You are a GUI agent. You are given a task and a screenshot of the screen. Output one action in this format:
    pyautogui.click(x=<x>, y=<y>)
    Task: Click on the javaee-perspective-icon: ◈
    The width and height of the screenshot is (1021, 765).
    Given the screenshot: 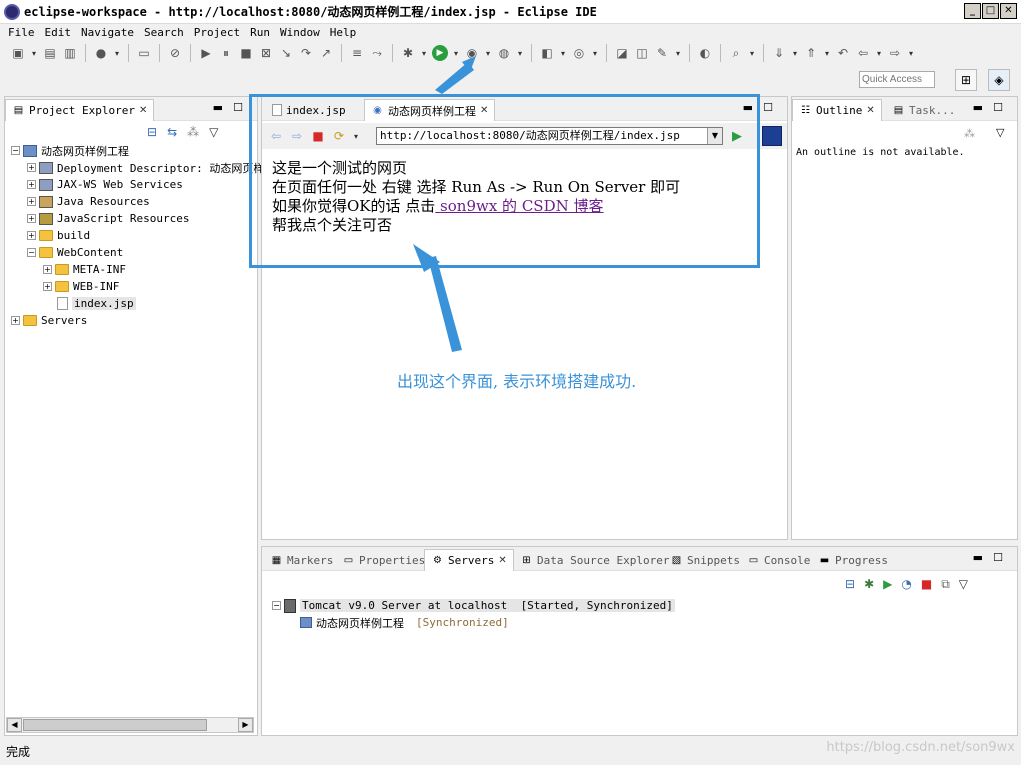 What is the action you would take?
    pyautogui.click(x=999, y=80)
    